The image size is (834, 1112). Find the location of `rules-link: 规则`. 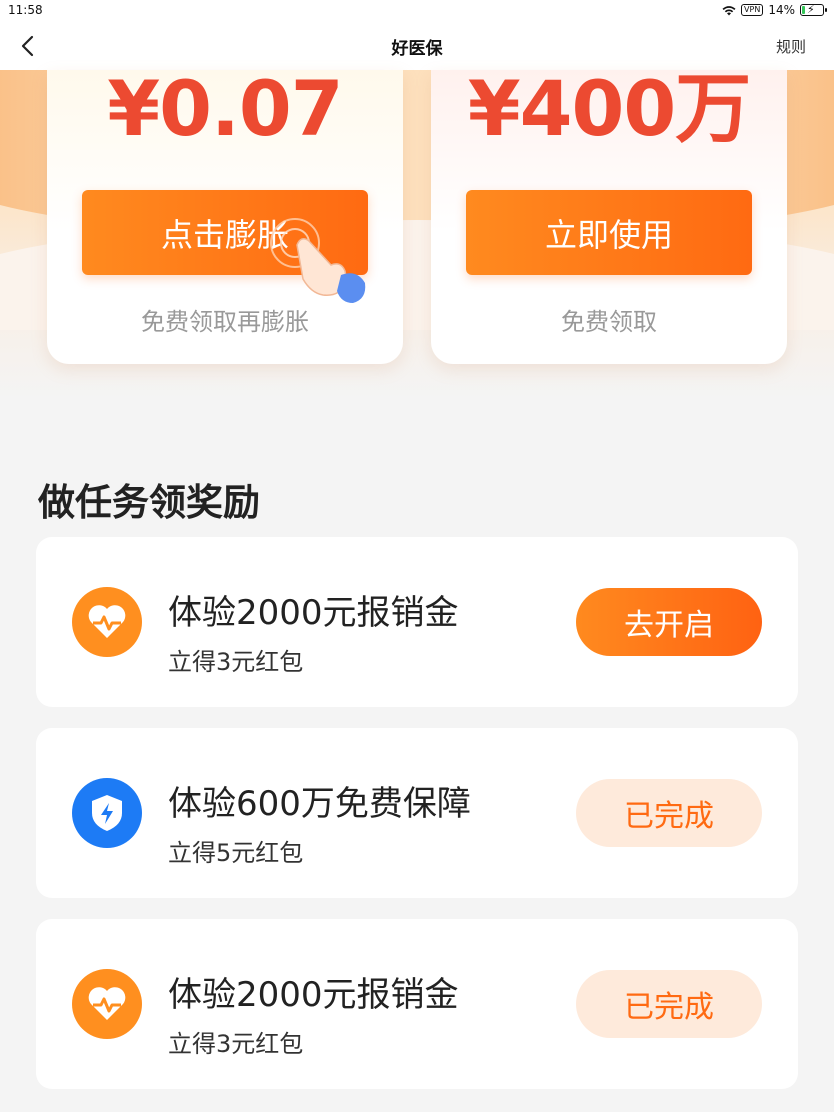

rules-link: 规则 is located at coordinates (791, 46).